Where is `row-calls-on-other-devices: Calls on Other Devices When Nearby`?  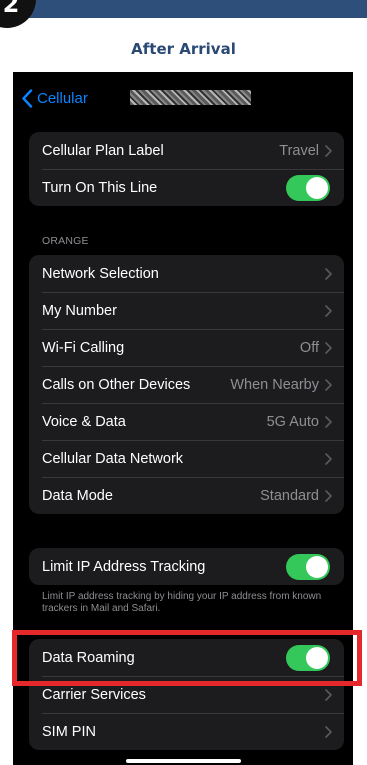 row-calls-on-other-devices: Calls on Other Devices When Nearby is located at coordinates (186, 384).